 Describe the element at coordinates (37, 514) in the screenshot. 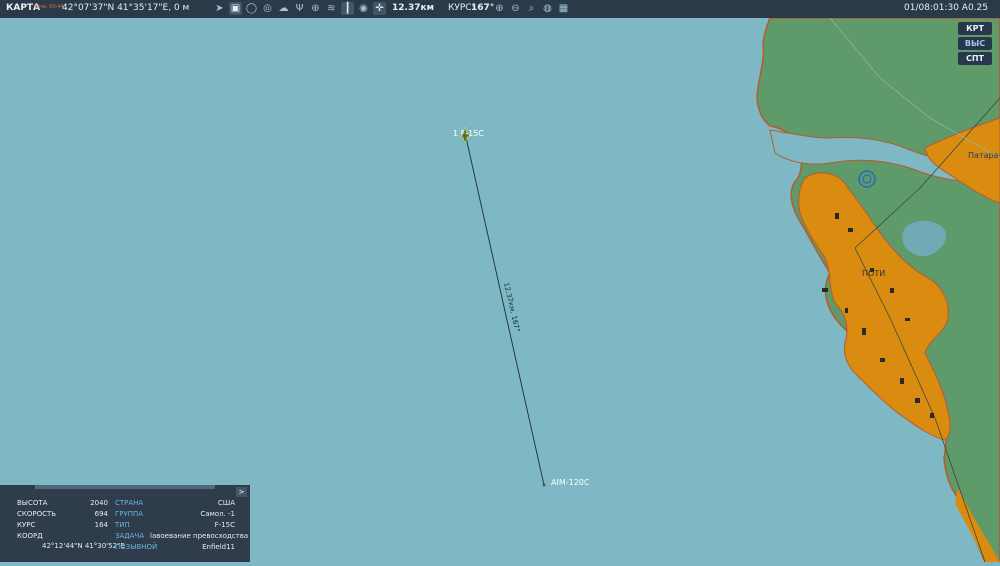

I see `speed-label: СКОРОСТЬ` at that location.